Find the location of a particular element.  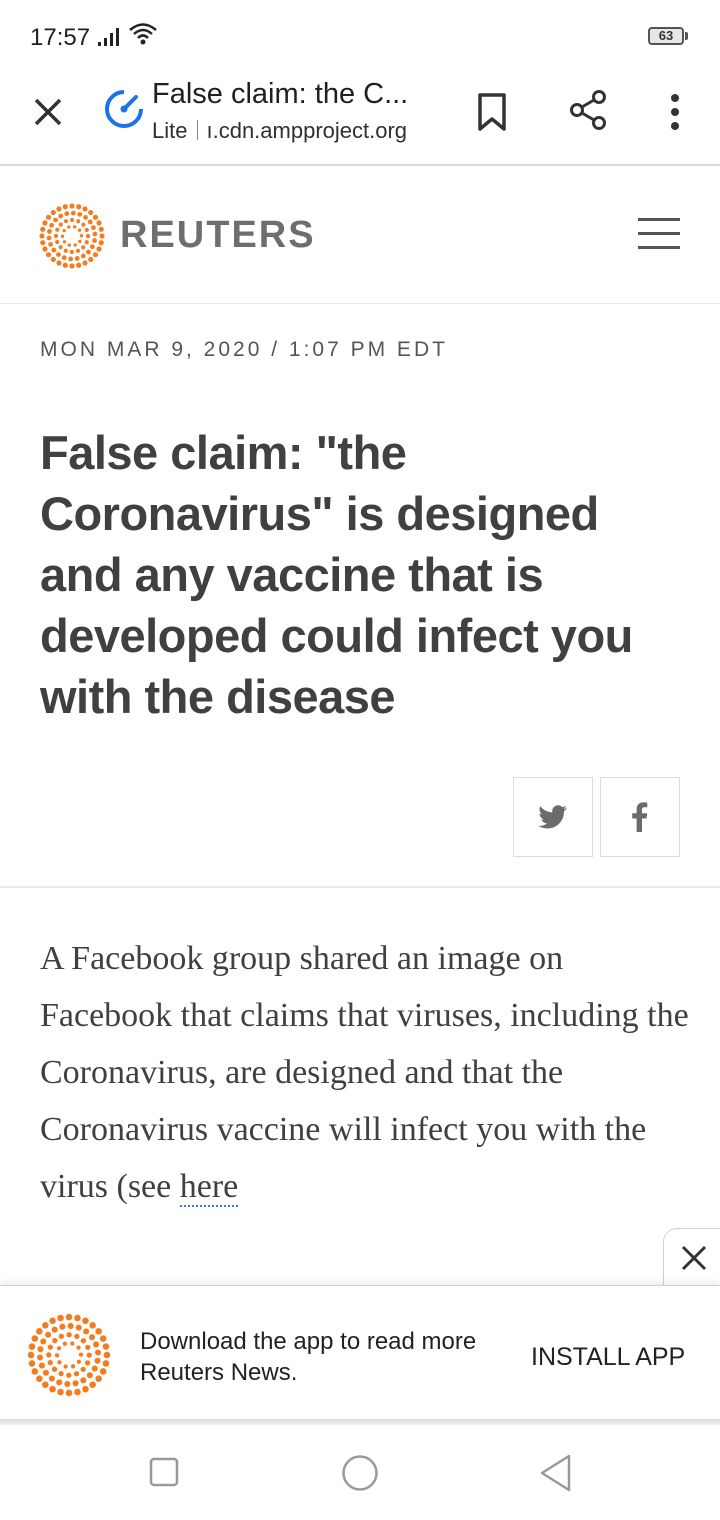

facebook-icon is located at coordinates (640, 817).